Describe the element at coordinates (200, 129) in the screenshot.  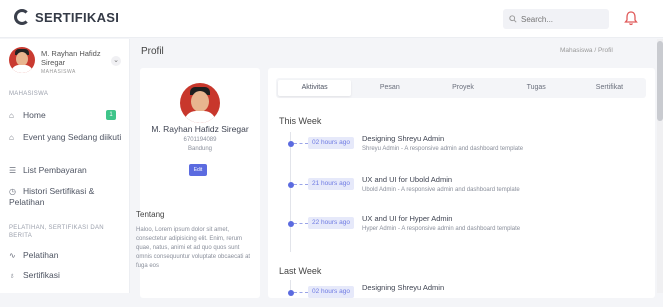
I see `profile-name: M. Rayhan Hafidz Siregar` at that location.